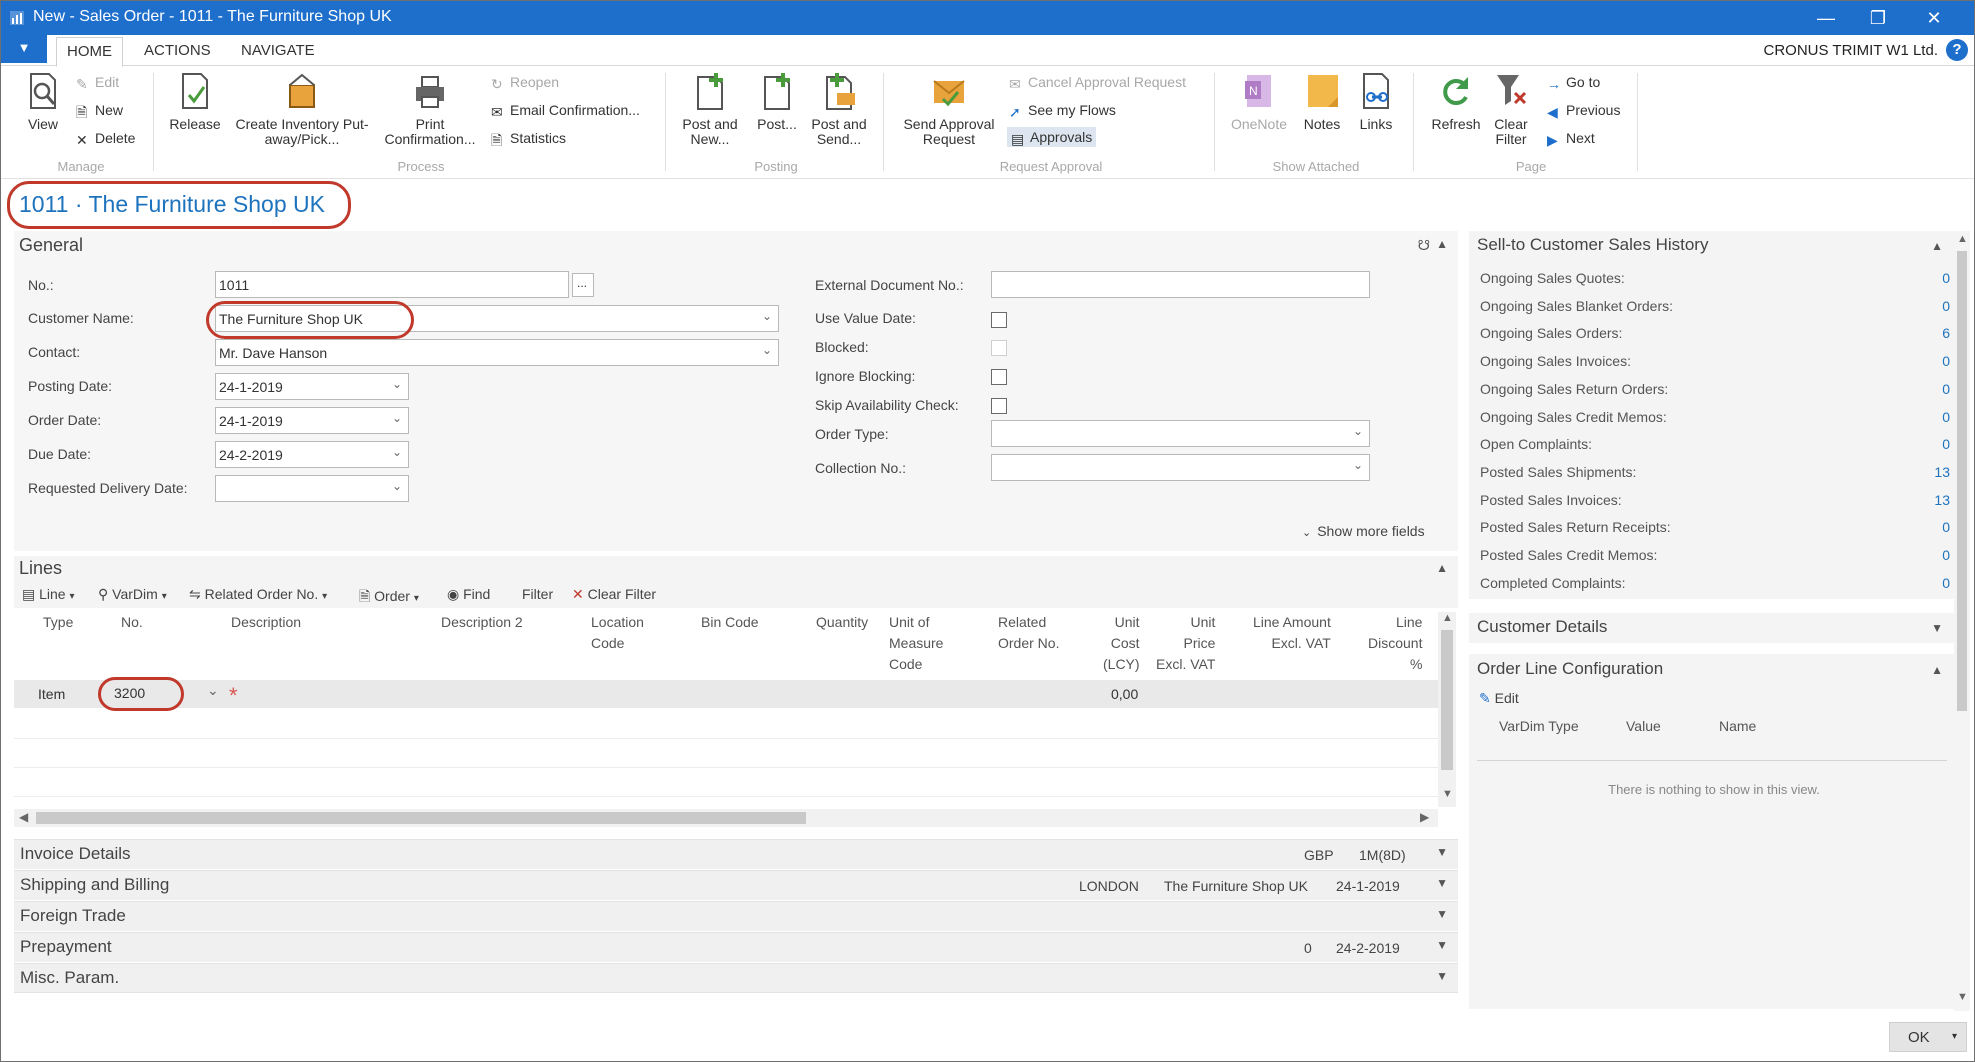 The width and height of the screenshot is (1975, 1062). I want to click on order-menu: 🗎 Order ▾, so click(389, 598).